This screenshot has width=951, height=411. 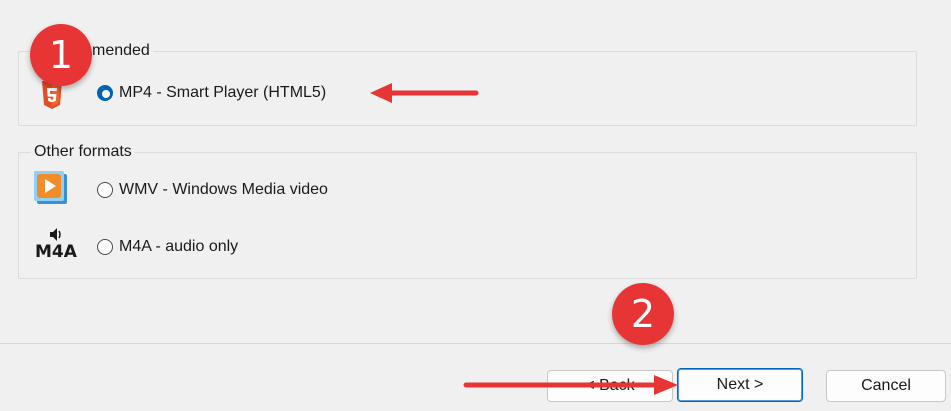 I want to click on other-formats-group-title: Other formats, so click(x=83, y=152).